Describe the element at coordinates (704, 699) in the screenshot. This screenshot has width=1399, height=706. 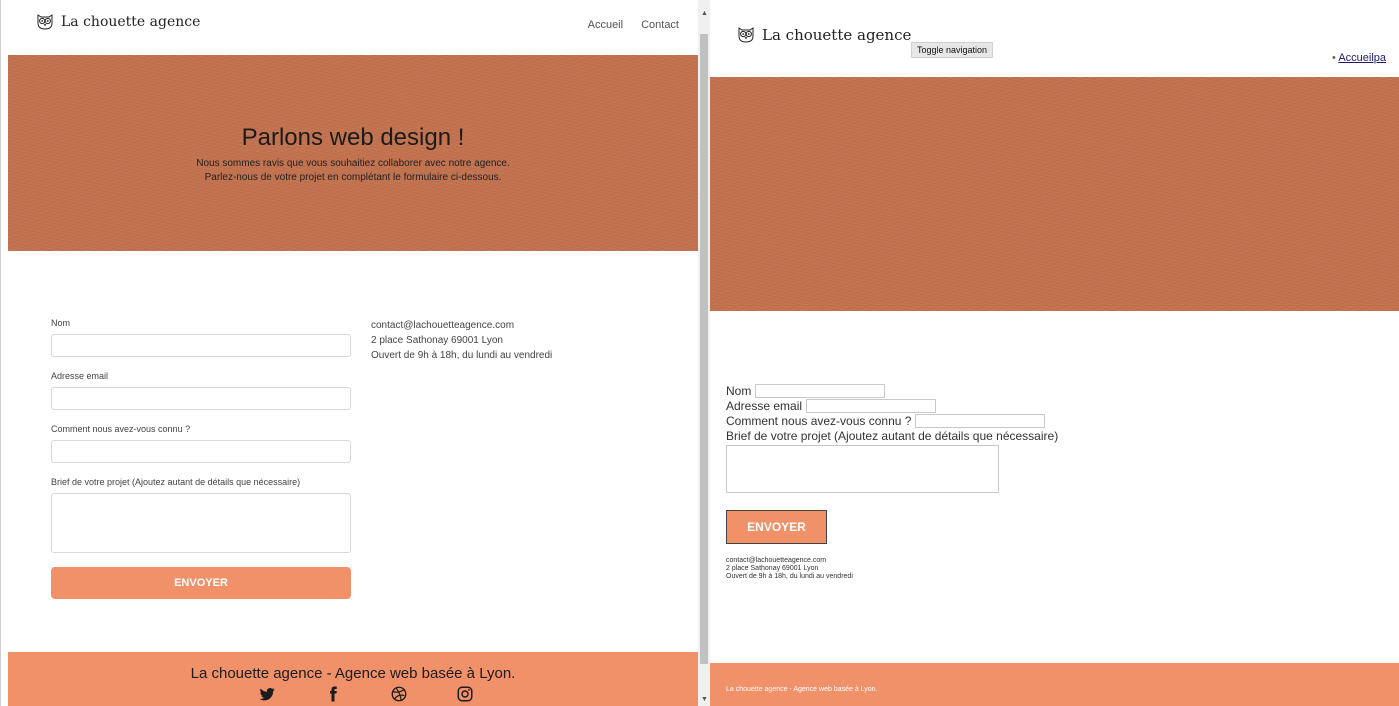
I see `scroll-down-icon: ▼` at that location.